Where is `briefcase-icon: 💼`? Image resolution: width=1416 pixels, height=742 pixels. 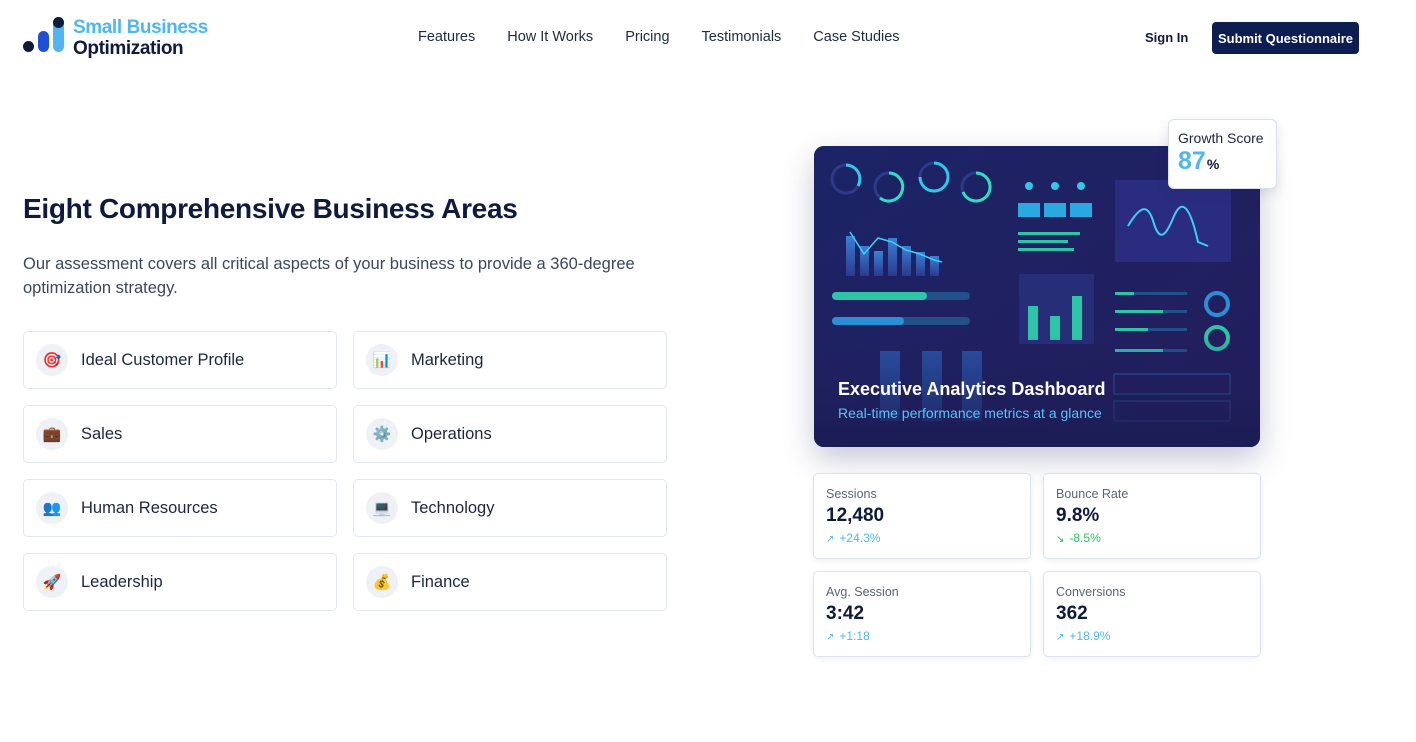
briefcase-icon: 💼 is located at coordinates (52, 434).